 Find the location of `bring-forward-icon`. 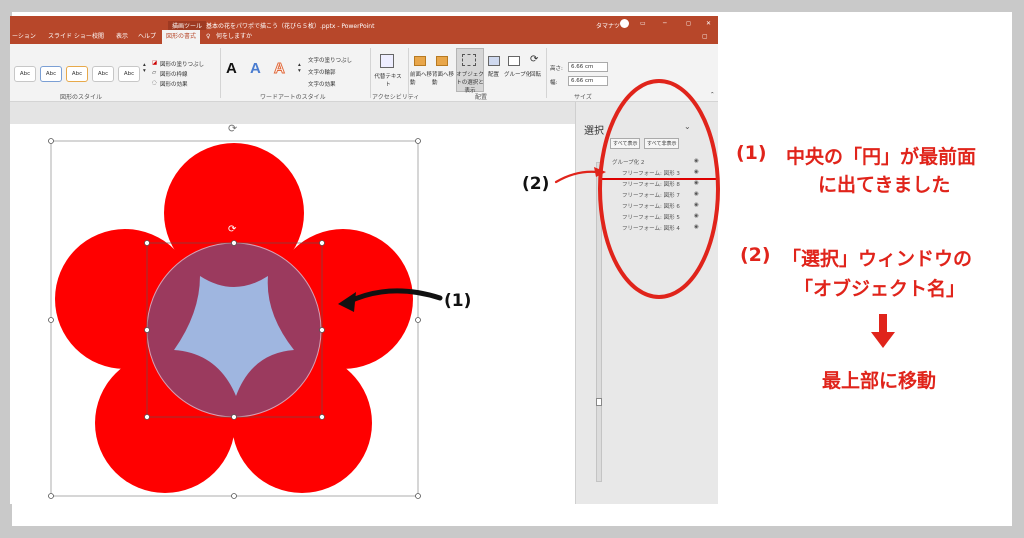

bring-forward-icon is located at coordinates (420, 61).